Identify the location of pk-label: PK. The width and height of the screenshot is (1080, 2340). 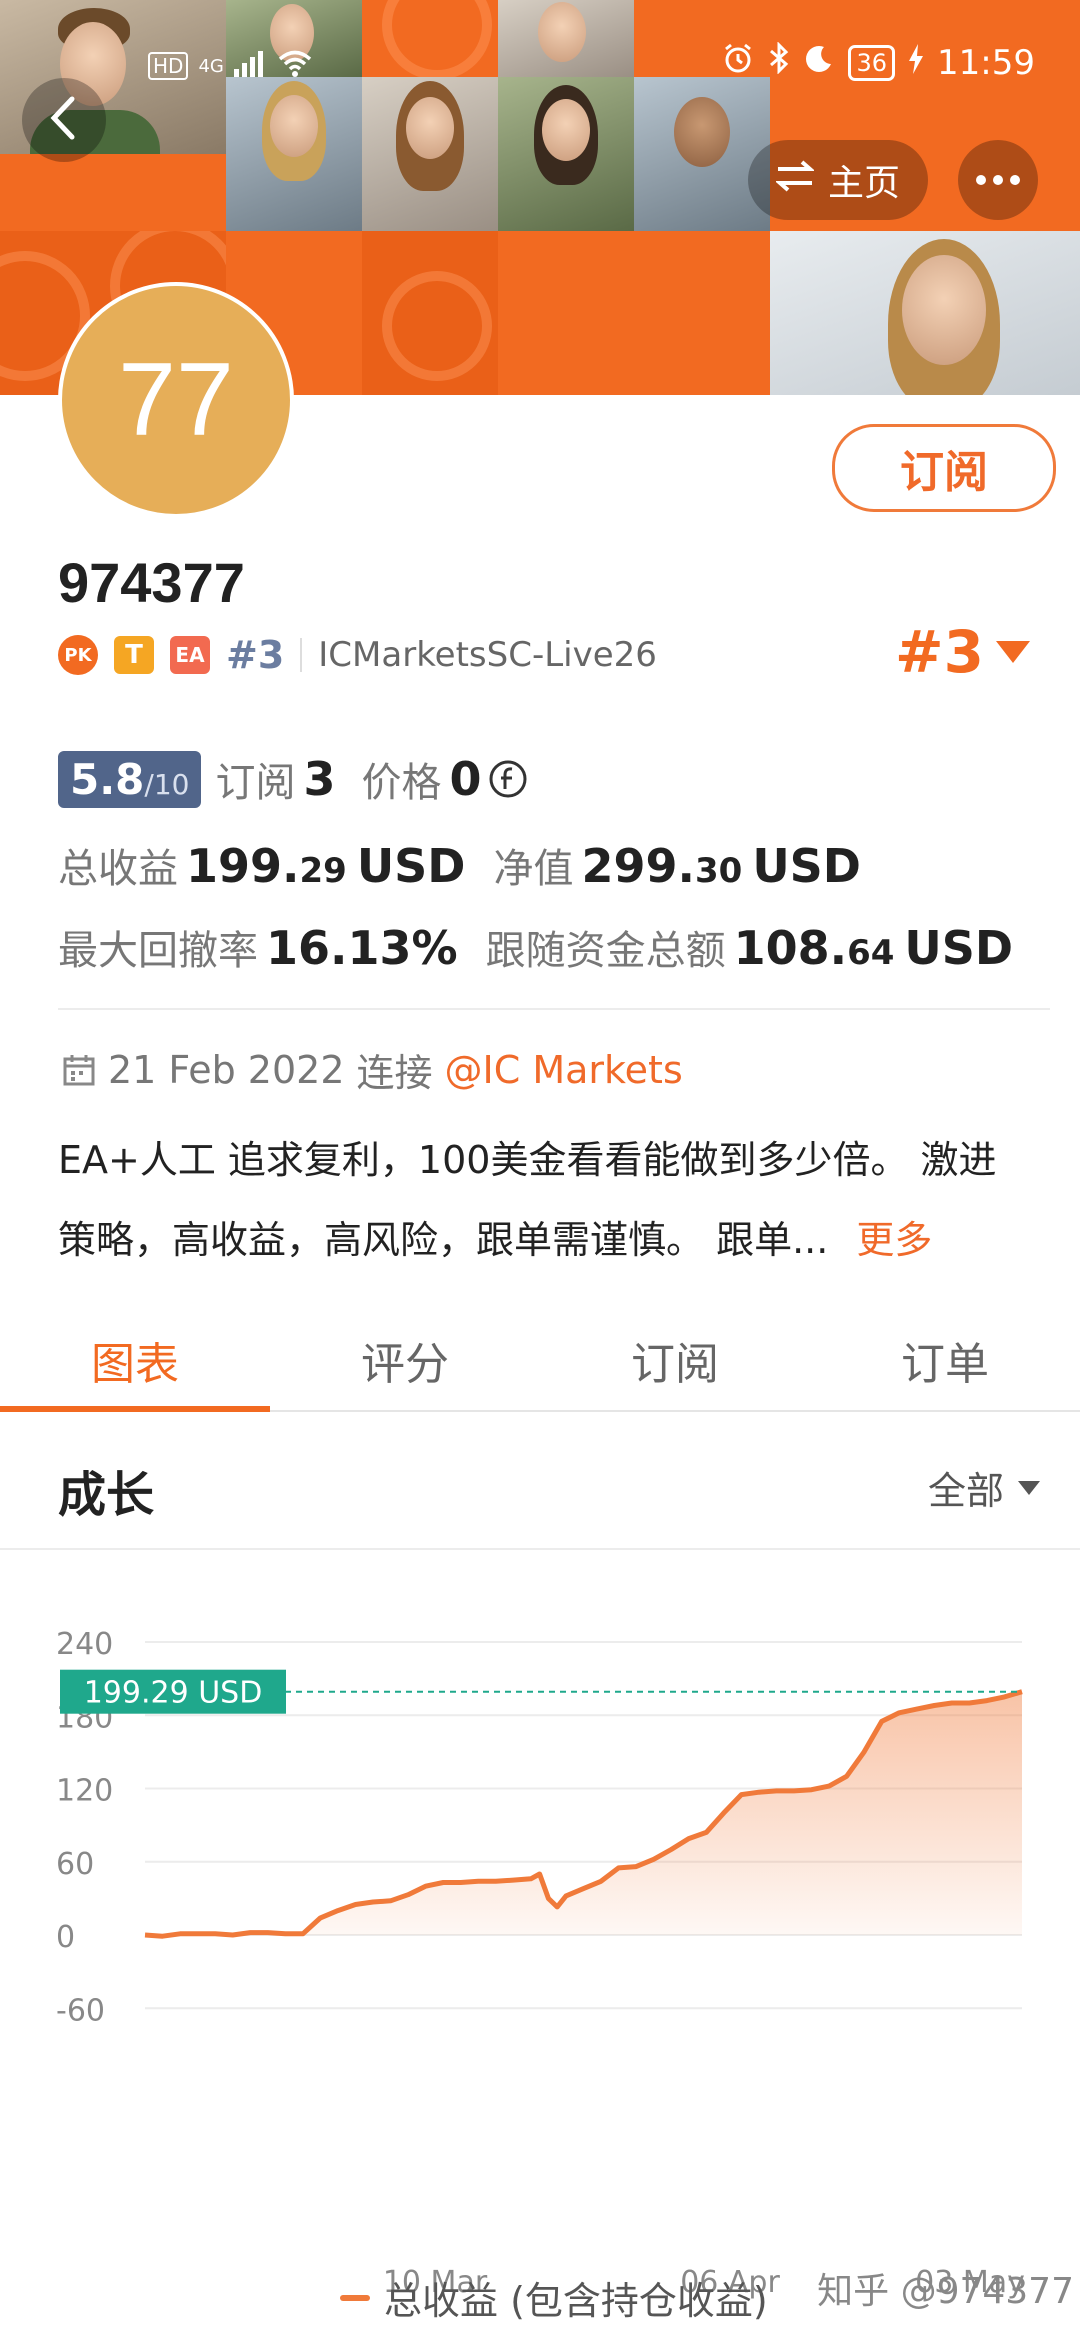
(78, 655).